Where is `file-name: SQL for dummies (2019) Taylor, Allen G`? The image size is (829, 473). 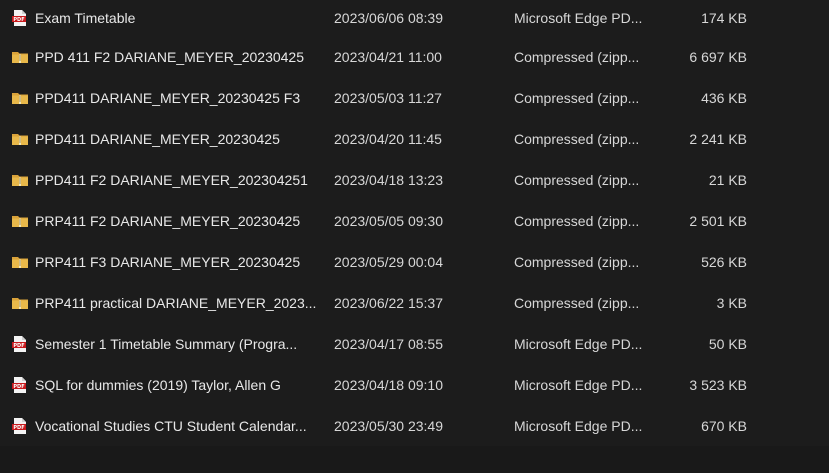 file-name: SQL for dummies (2019) Taylor, Allen G is located at coordinates (158, 384).